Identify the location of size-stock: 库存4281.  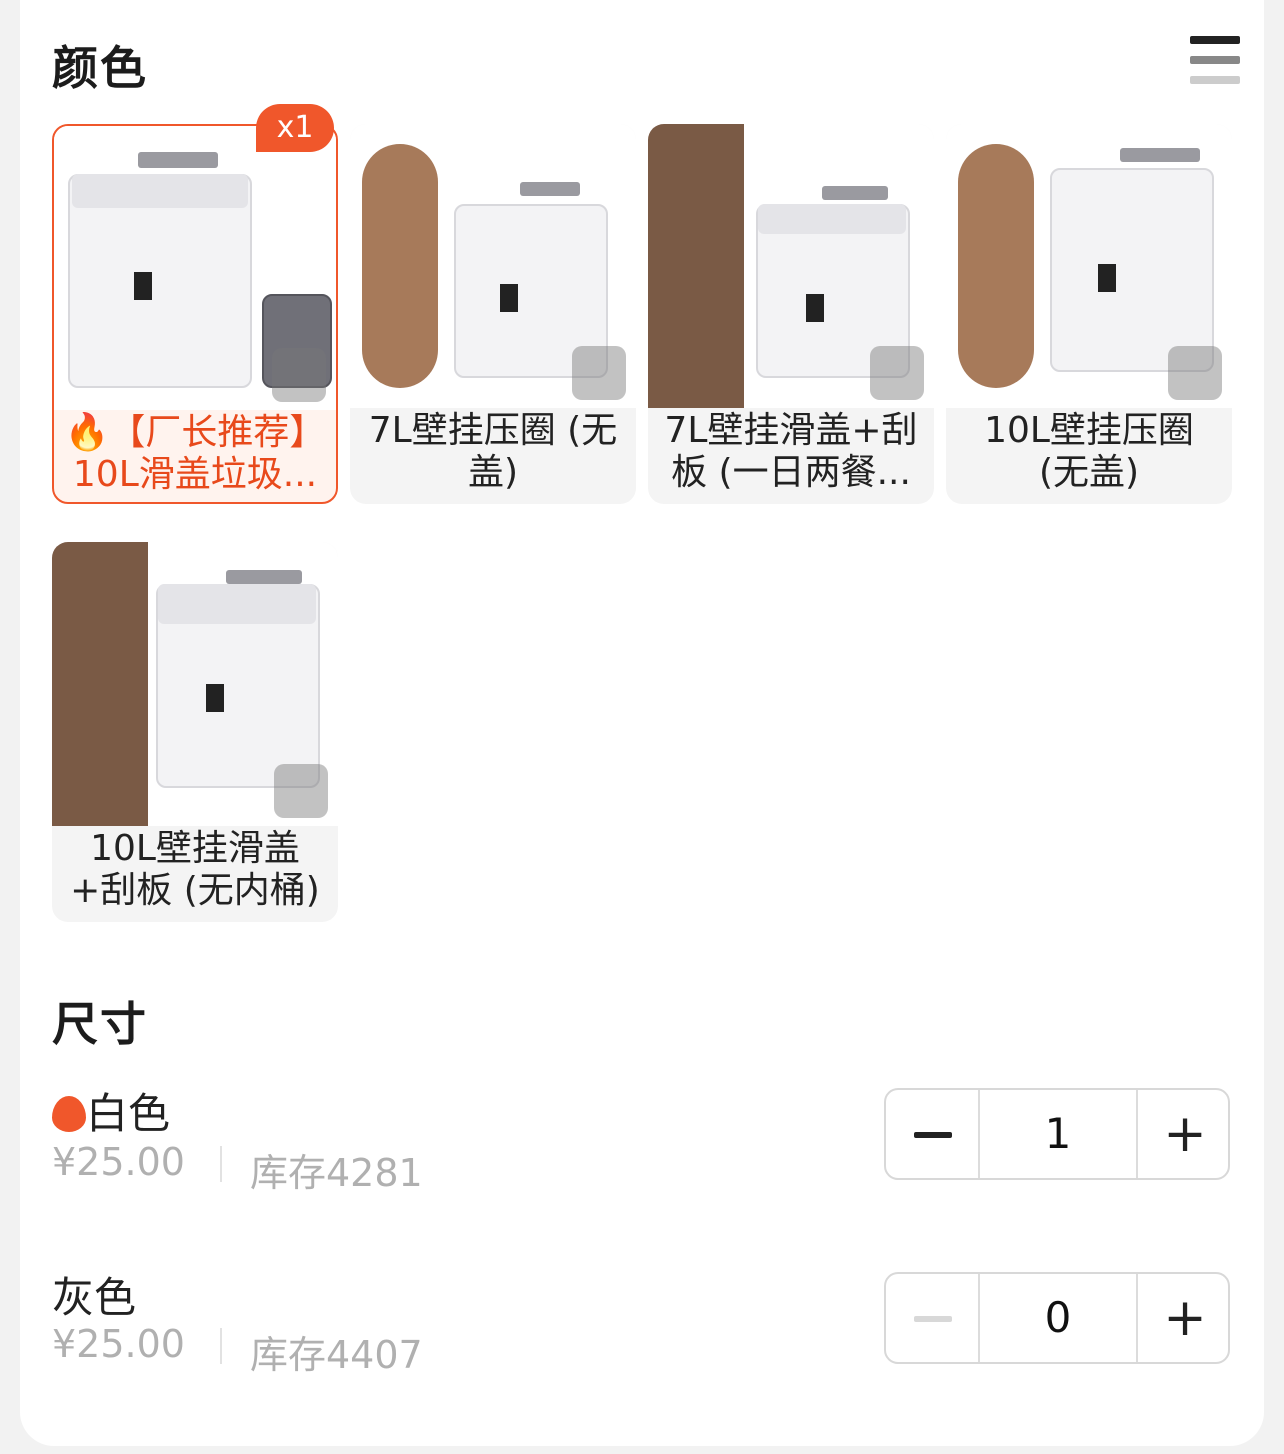
(336, 1173).